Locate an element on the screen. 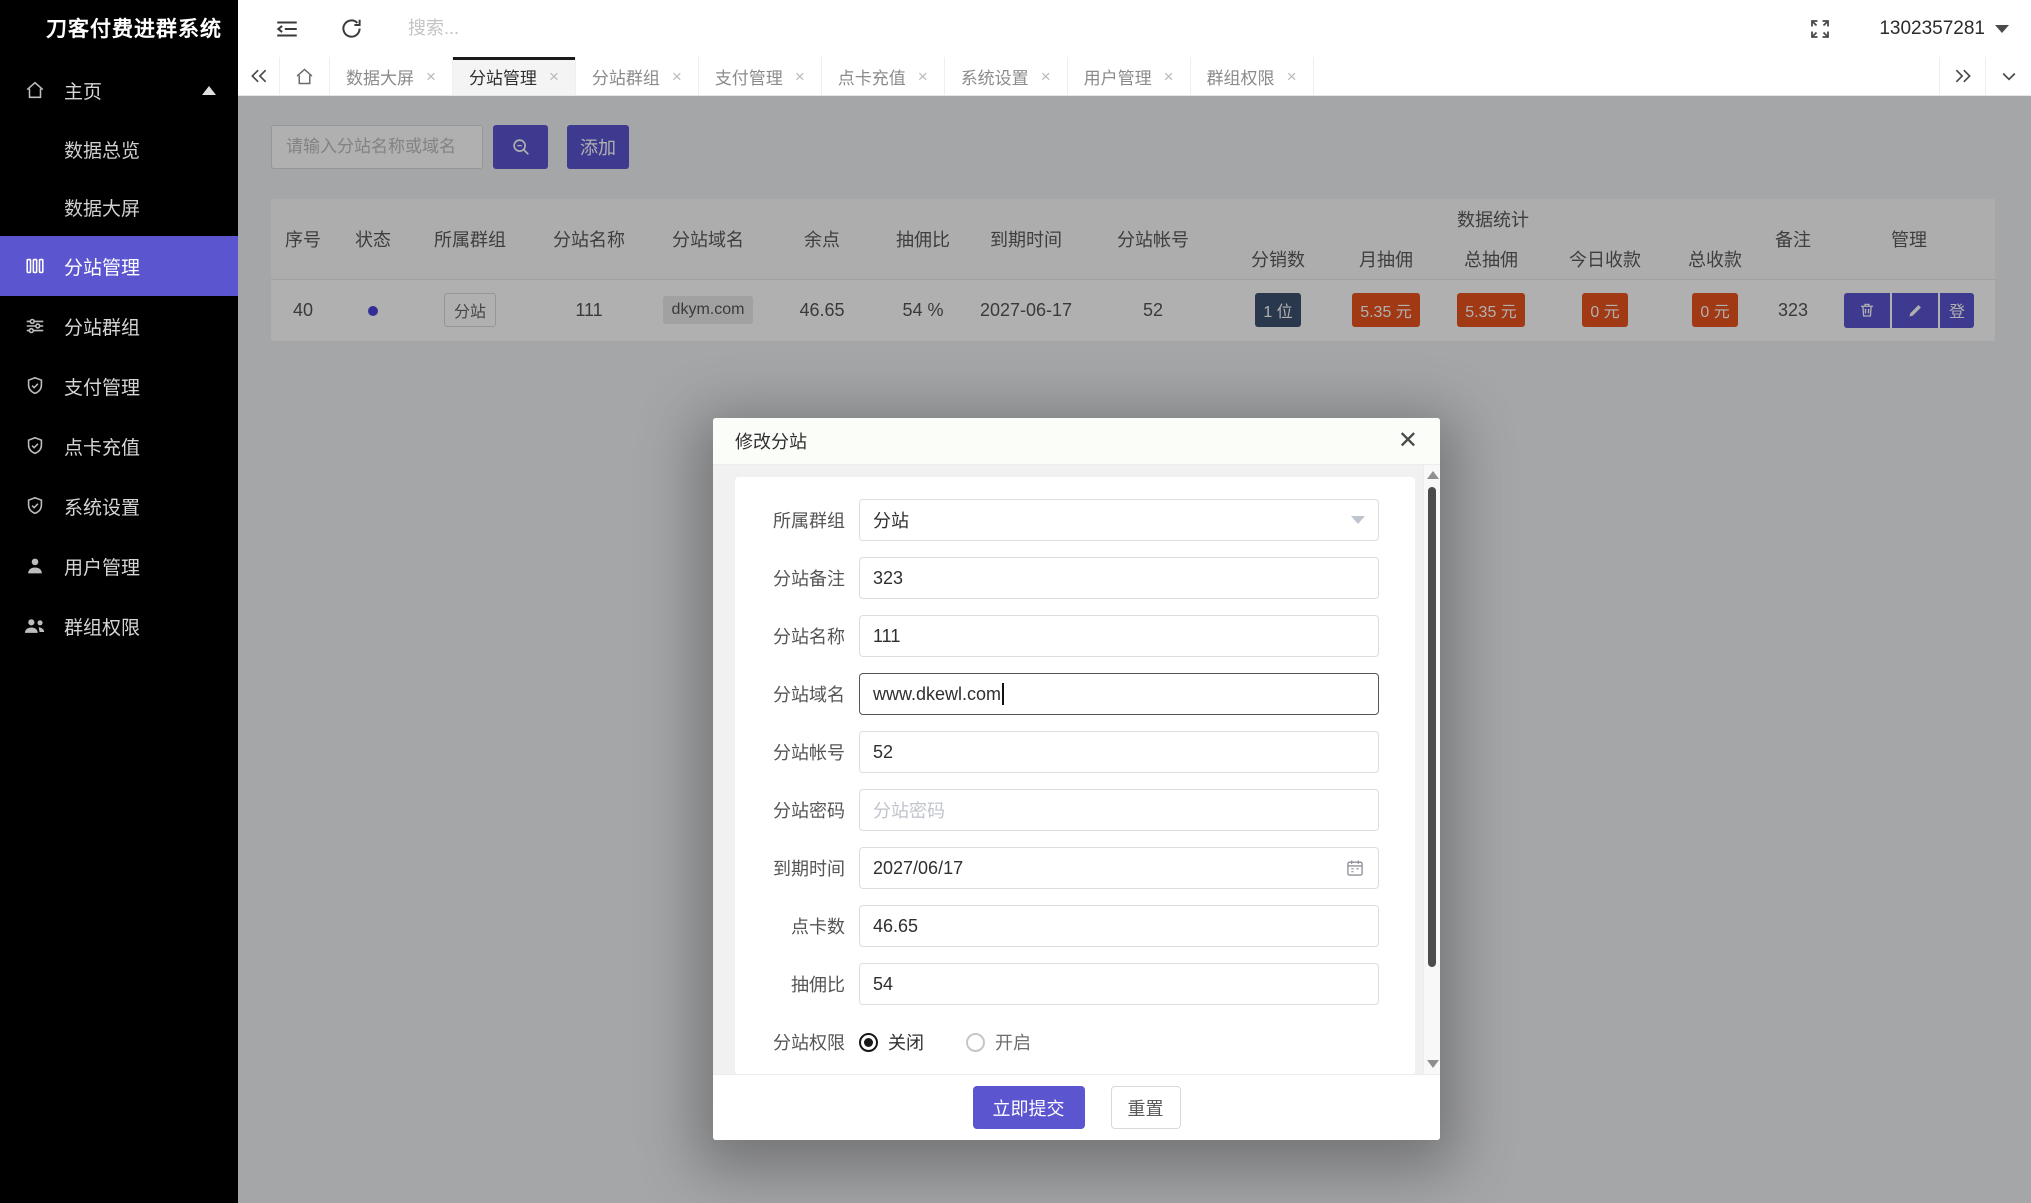 This screenshot has width=2031, height=1203. sidebar-item-data-screen: 数据大屏 is located at coordinates (119, 207).